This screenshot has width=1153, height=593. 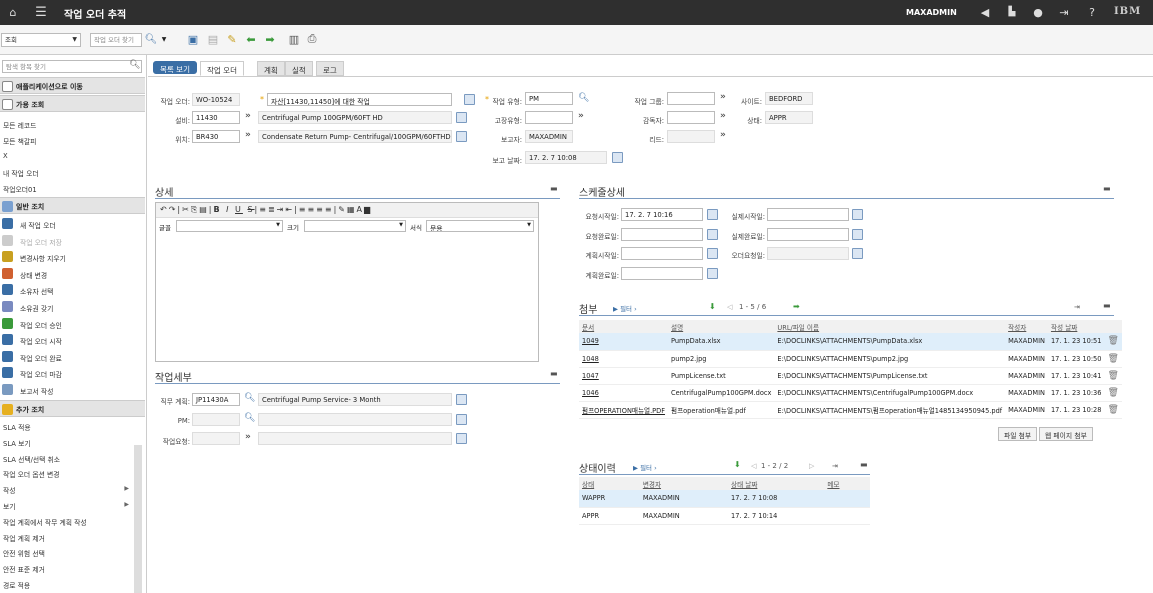 What do you see at coordinates (263, 209) in the screenshot?
I see `list-icon: ≡` at bounding box center [263, 209].